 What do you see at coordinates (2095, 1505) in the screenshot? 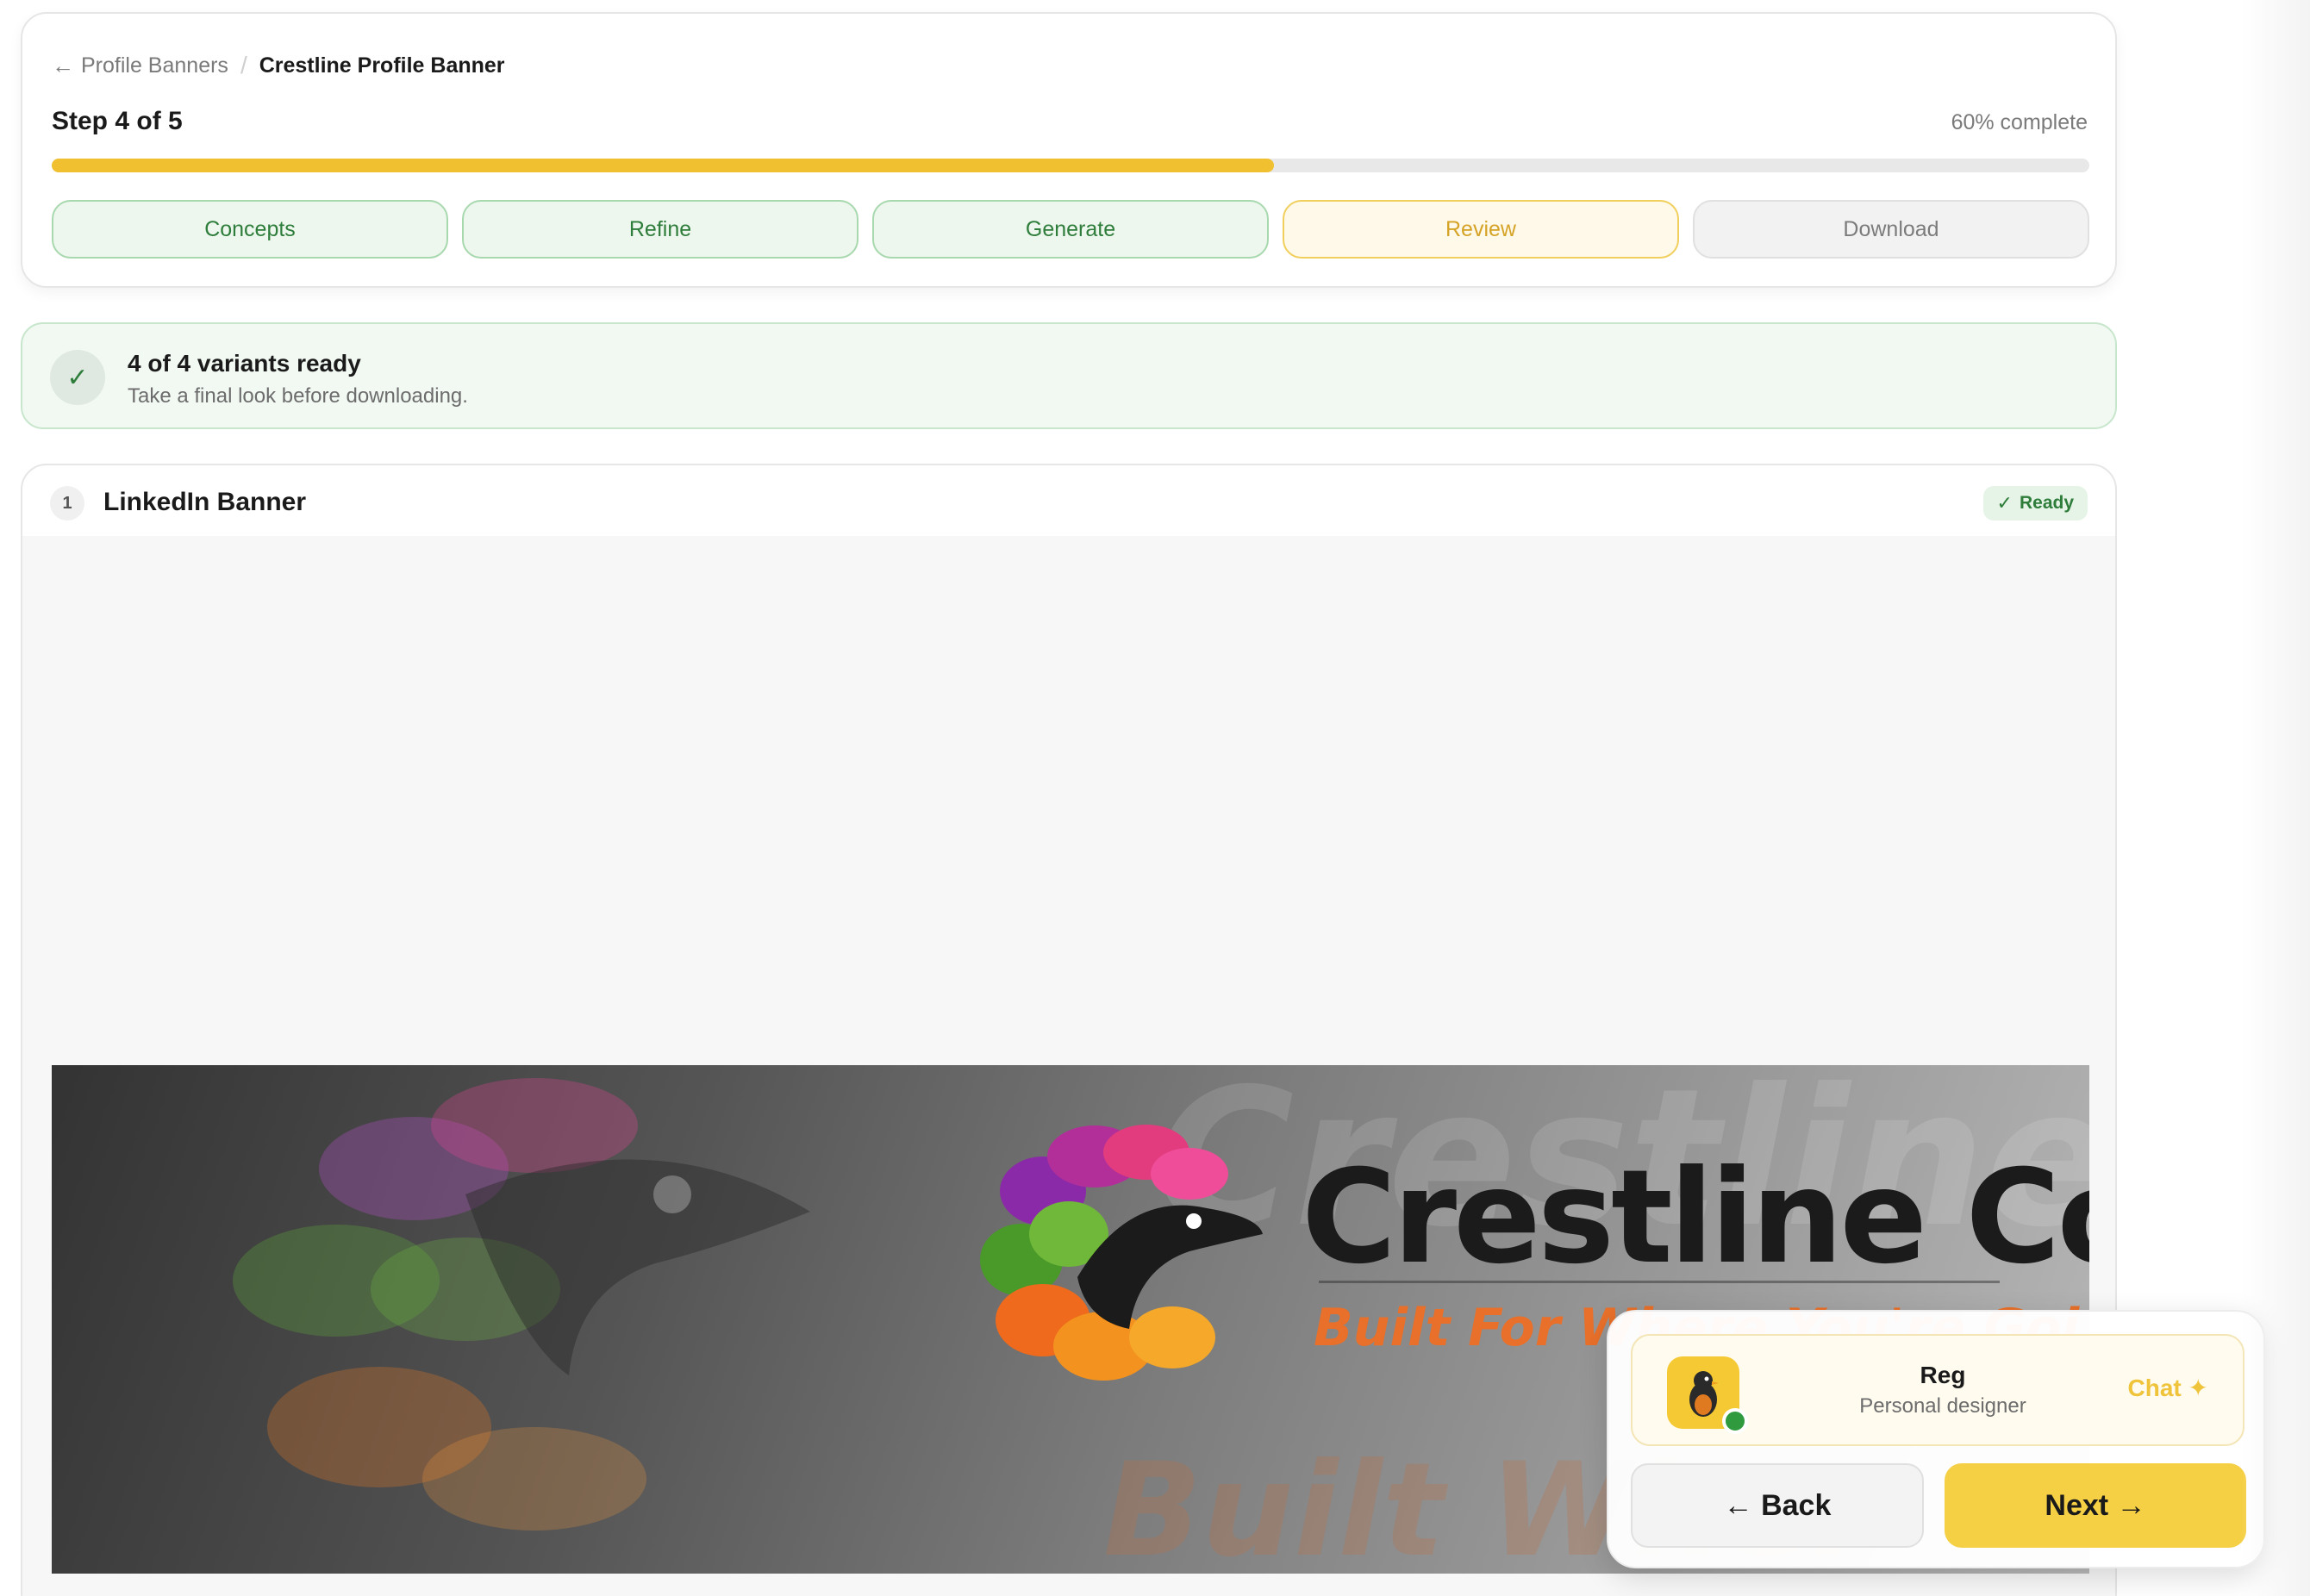
I see `next-button: Next →` at bounding box center [2095, 1505].